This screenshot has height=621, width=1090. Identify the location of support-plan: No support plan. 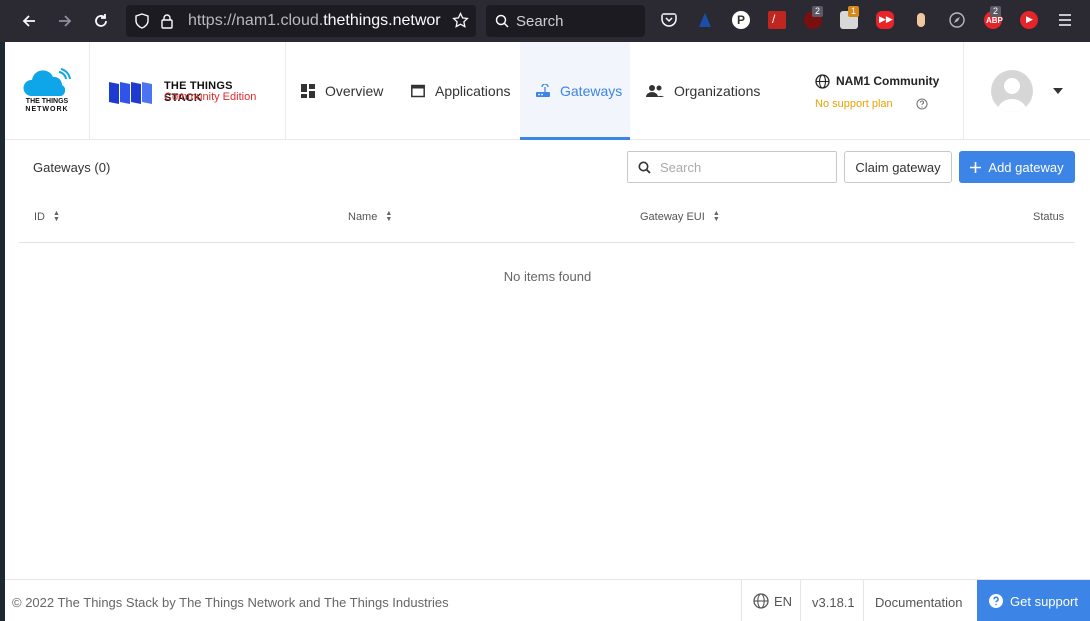
(854, 104).